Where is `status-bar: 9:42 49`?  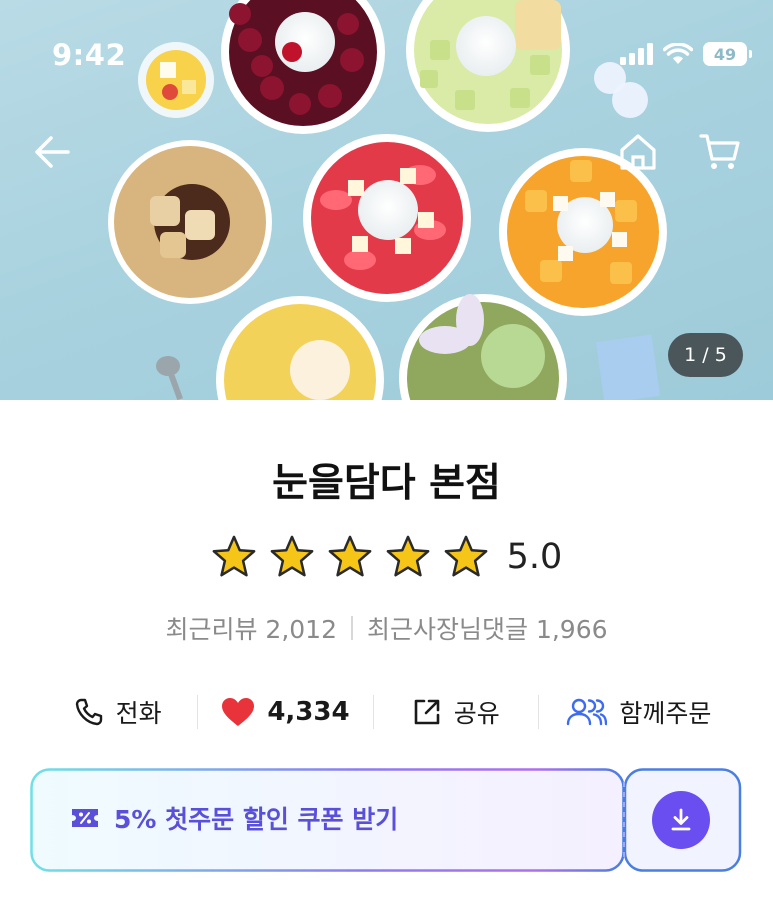
status-bar: 9:42 49 is located at coordinates (386, 55).